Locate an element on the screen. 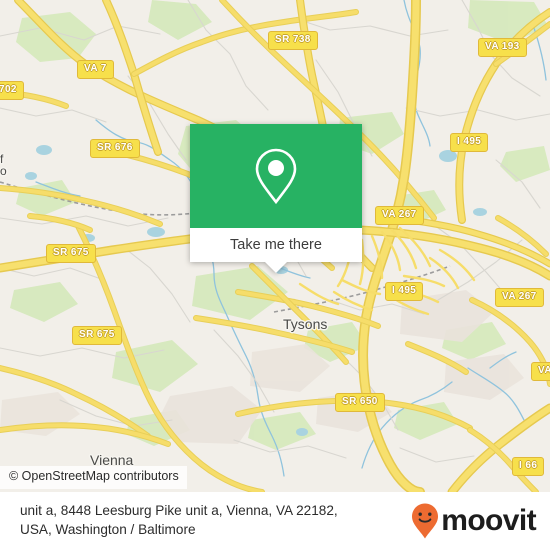 The image size is (550, 550). popup-image-area is located at coordinates (276, 176).